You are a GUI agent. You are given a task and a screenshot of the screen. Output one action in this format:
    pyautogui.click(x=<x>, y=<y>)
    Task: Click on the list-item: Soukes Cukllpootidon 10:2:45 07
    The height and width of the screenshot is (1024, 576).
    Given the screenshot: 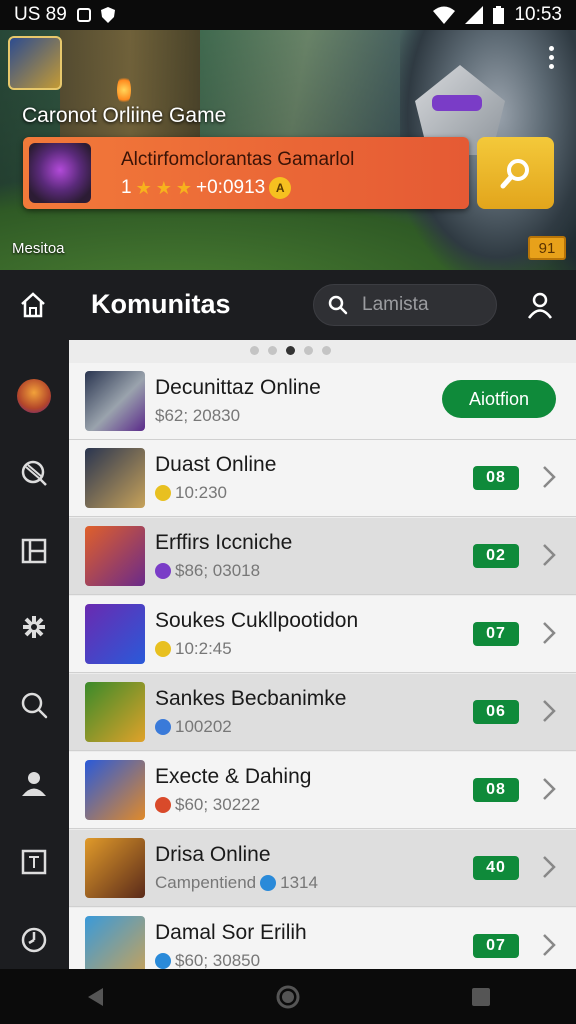 What is the action you would take?
    pyautogui.click(x=322, y=634)
    